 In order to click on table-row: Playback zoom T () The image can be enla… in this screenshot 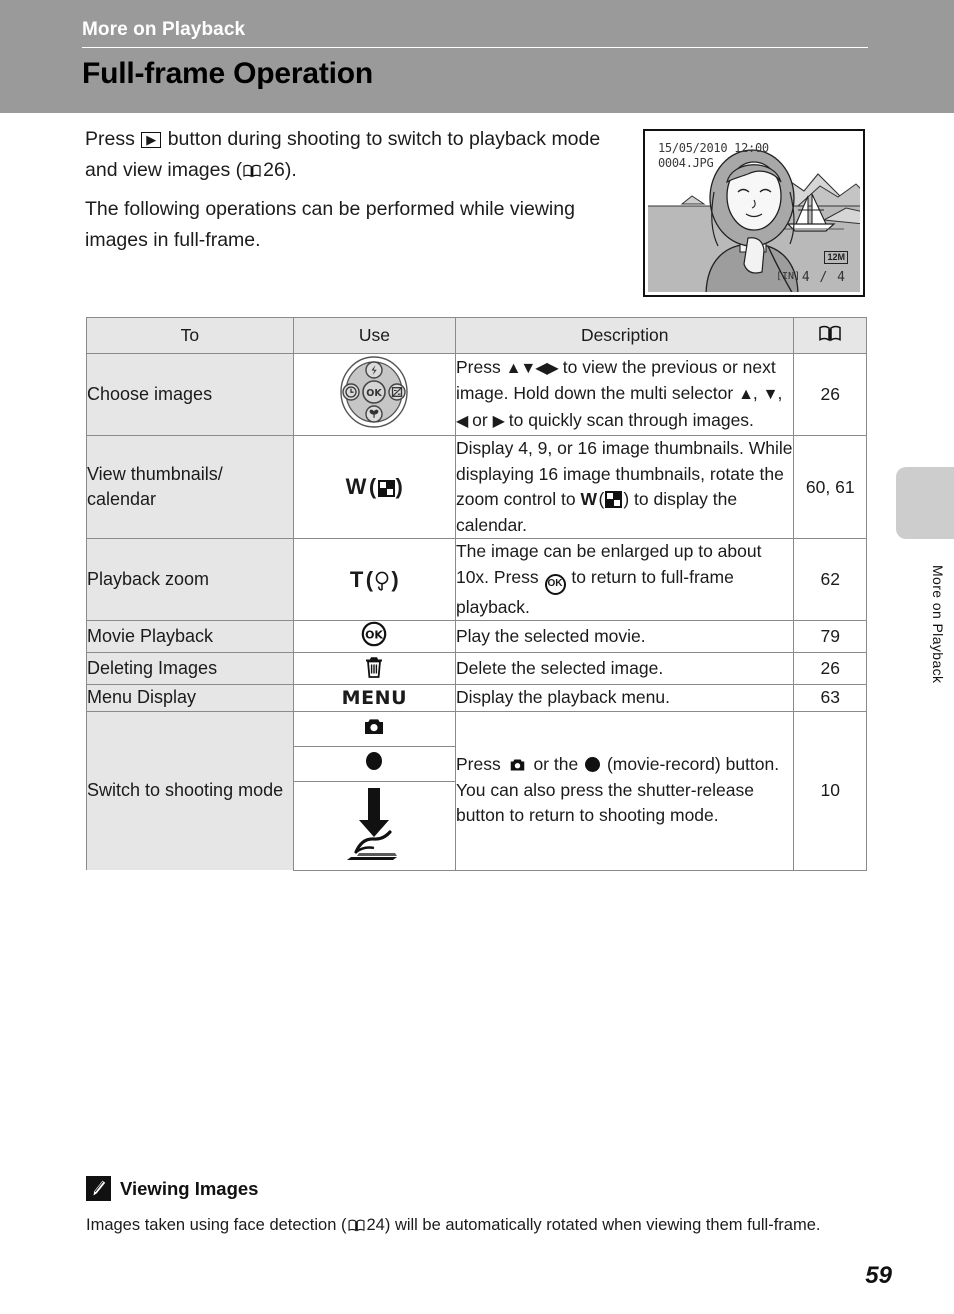, I will do `click(476, 579)`.